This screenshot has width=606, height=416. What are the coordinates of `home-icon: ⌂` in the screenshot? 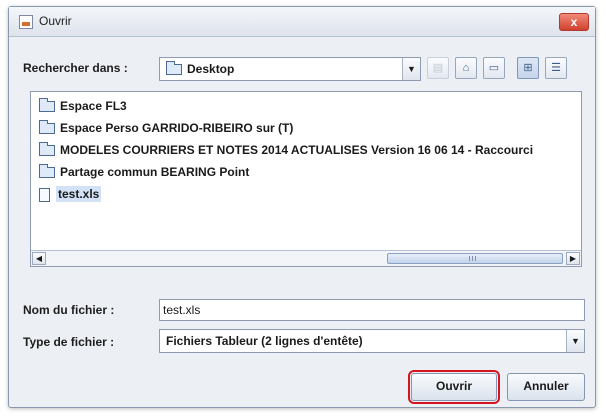 It's located at (466, 68).